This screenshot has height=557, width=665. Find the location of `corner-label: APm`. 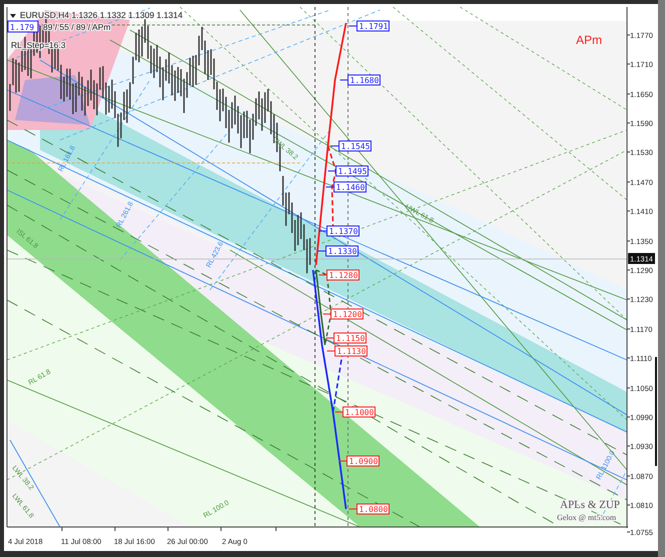

corner-label: APm is located at coordinates (589, 40).